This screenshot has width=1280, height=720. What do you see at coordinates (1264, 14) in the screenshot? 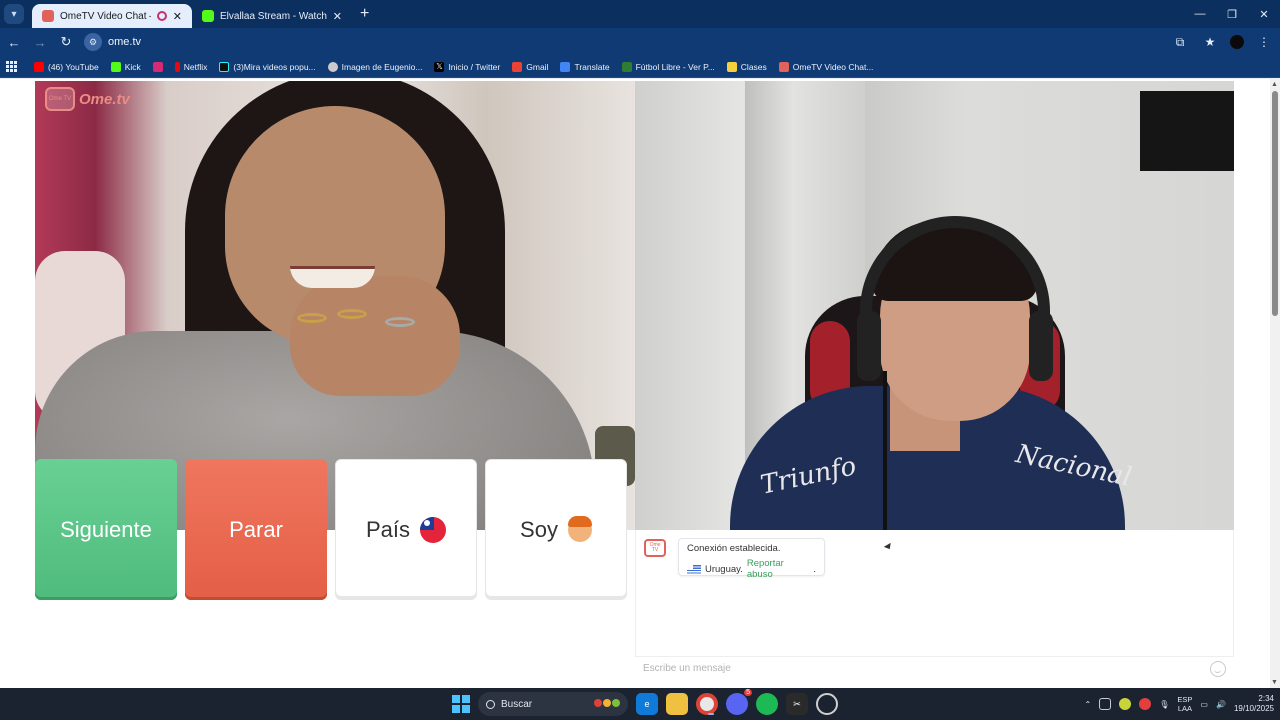
I see `close-window-icon: ✕` at bounding box center [1264, 14].